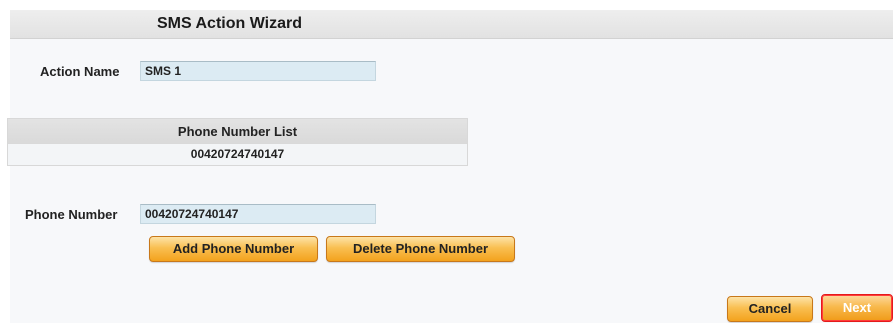 Image resolution: width=893 pixels, height=323 pixels. Describe the element at coordinates (237, 131) in the screenshot. I see `phone-number-list-header: Phone Number List` at that location.